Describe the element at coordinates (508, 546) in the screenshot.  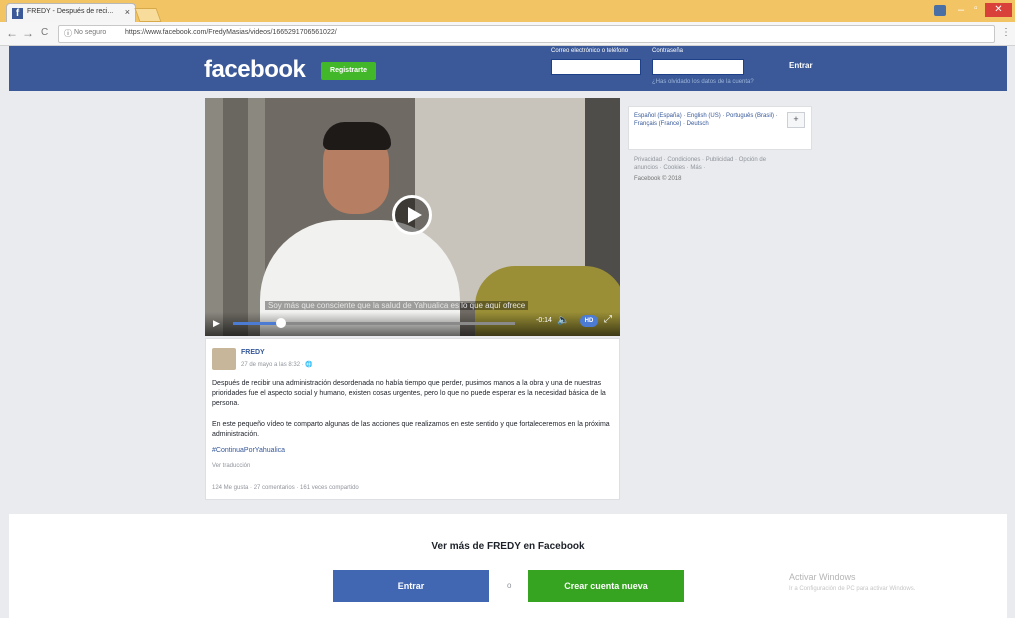
I see `see-more-heading: Ver más de FREDY en Facebook` at that location.